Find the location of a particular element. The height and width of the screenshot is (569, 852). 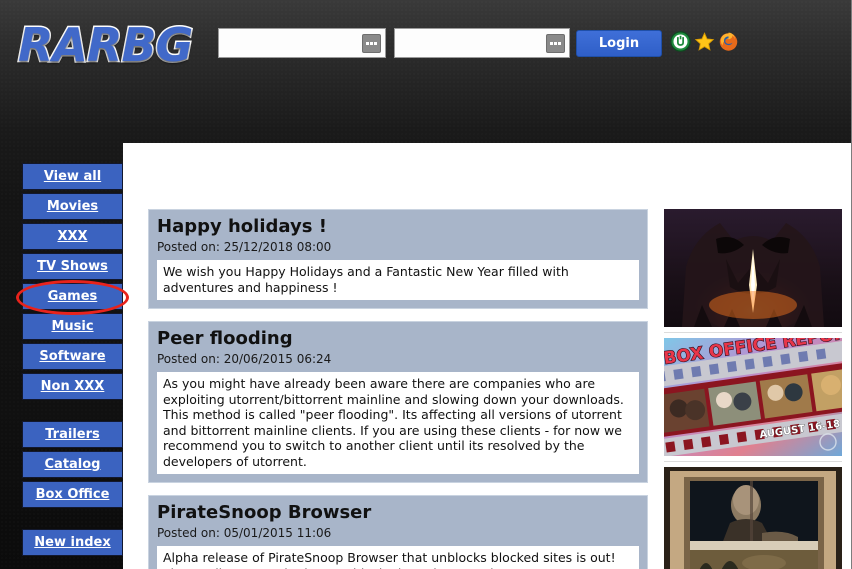

sidebar-item-new-index: New index is located at coordinates (72, 542).